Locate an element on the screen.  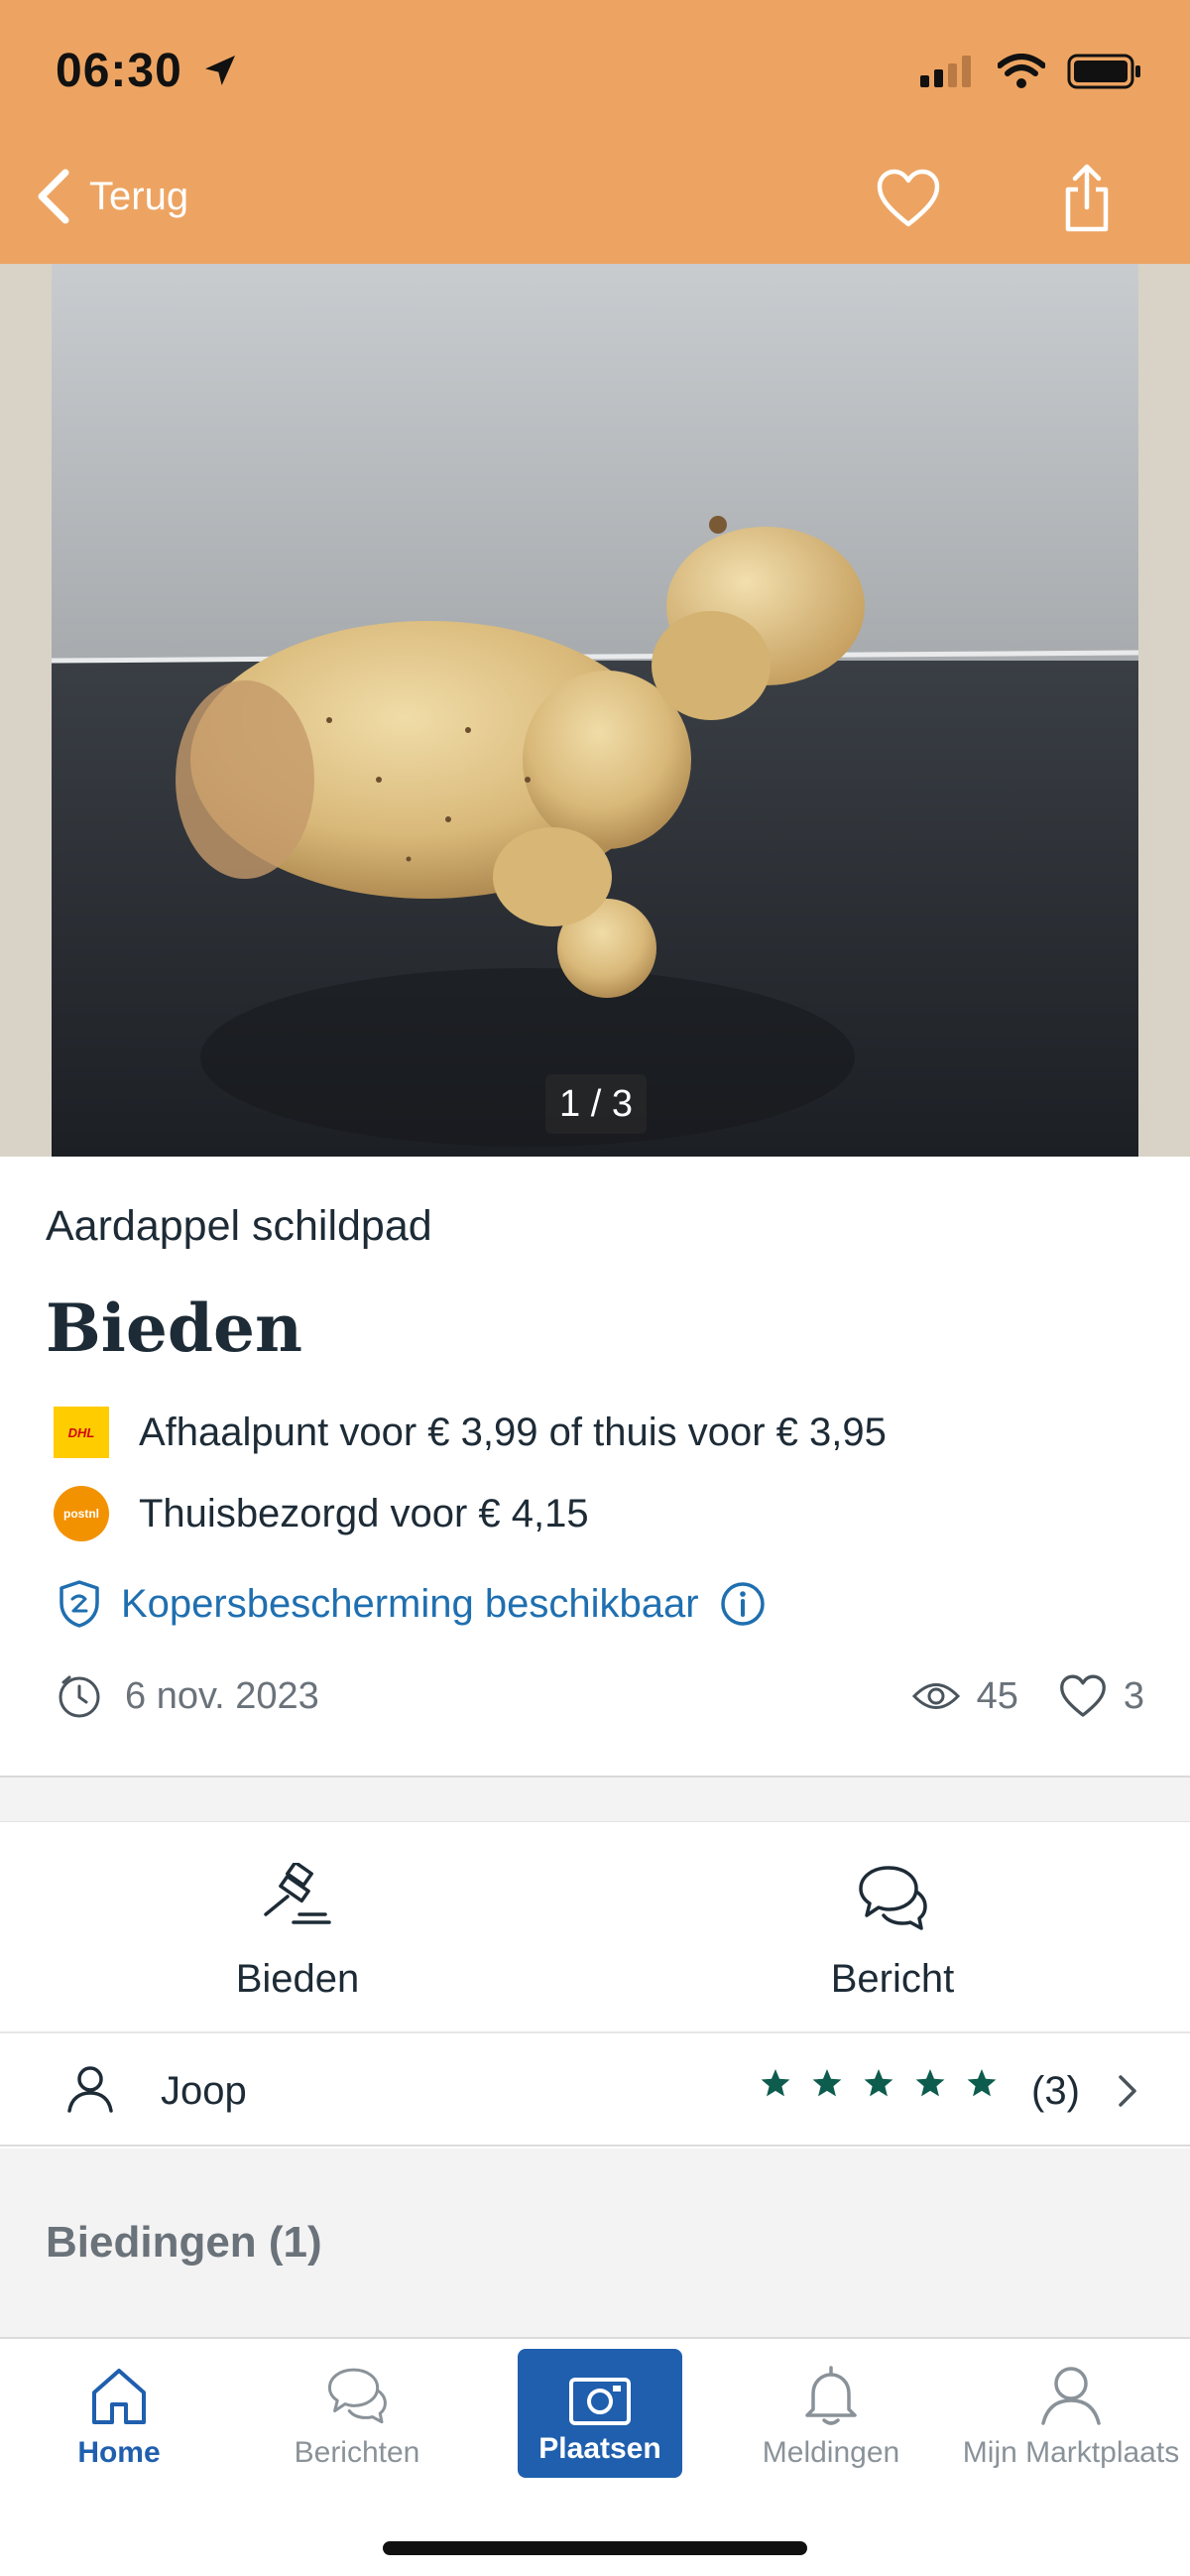
shipping-option-postnl: postnl Thuisbezorgd voor € 4,15 is located at coordinates (321, 1513).